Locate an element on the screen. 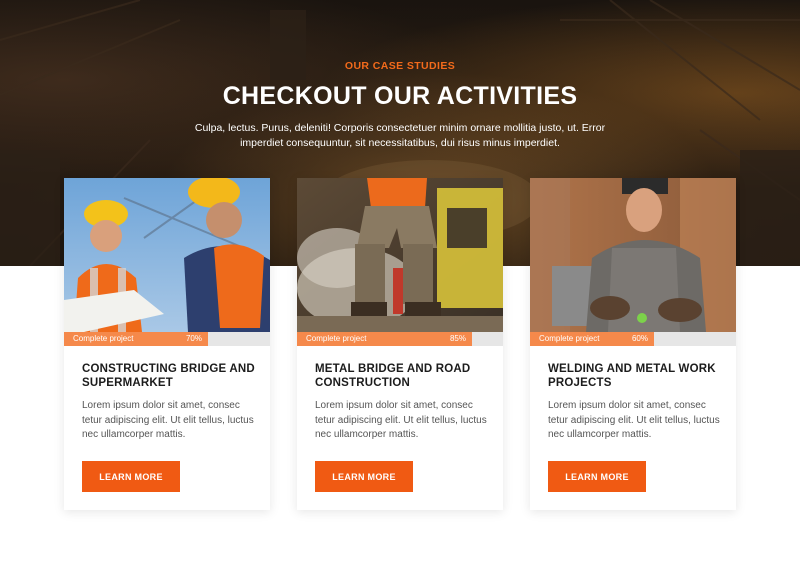 This screenshot has width=800, height=569. progress-bar: Complete project 60% is located at coordinates (633, 339).